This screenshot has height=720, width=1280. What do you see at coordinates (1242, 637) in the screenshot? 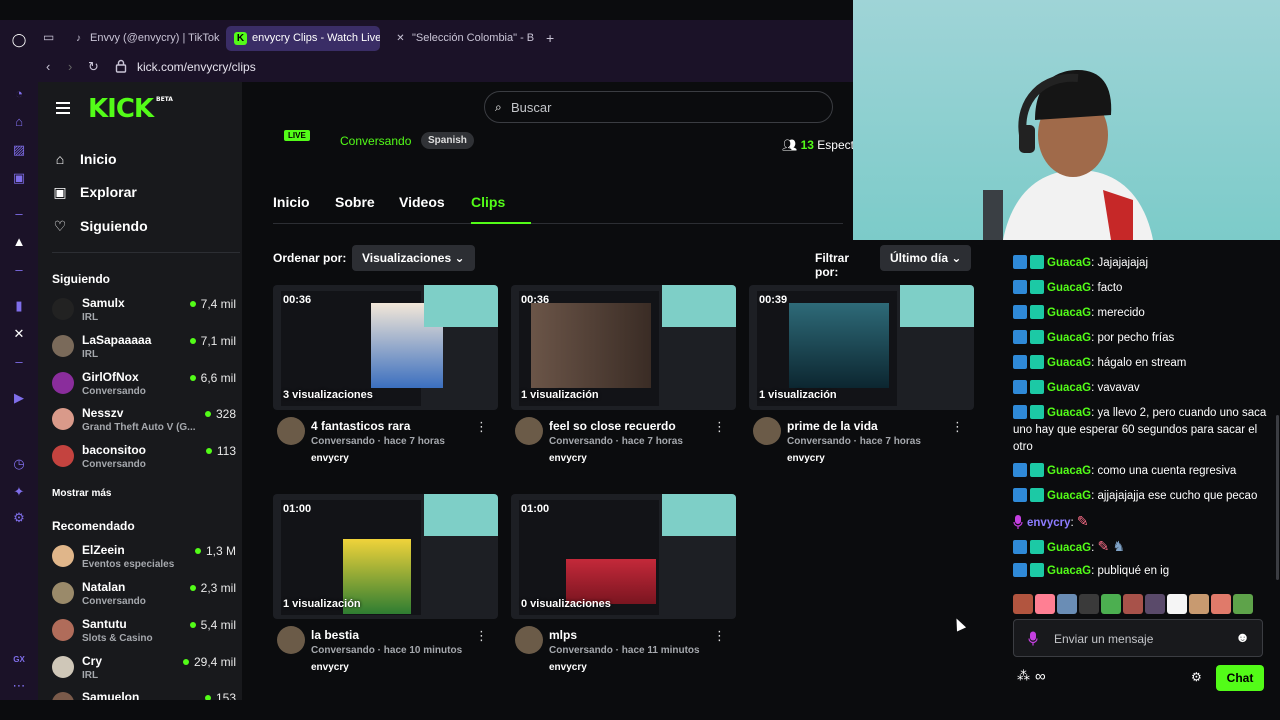
I see `emoji-smiley-icon: ☻` at bounding box center [1242, 637].